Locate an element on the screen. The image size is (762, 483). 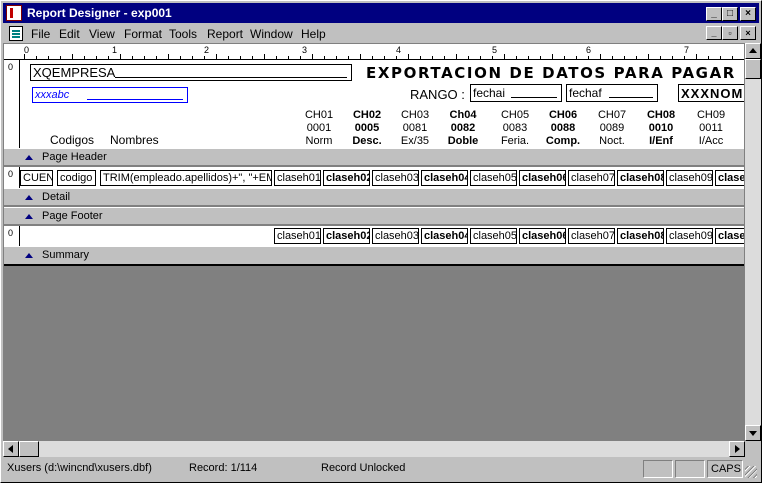
column-header: CH05 0083 Feria. is located at coordinates (515, 128).